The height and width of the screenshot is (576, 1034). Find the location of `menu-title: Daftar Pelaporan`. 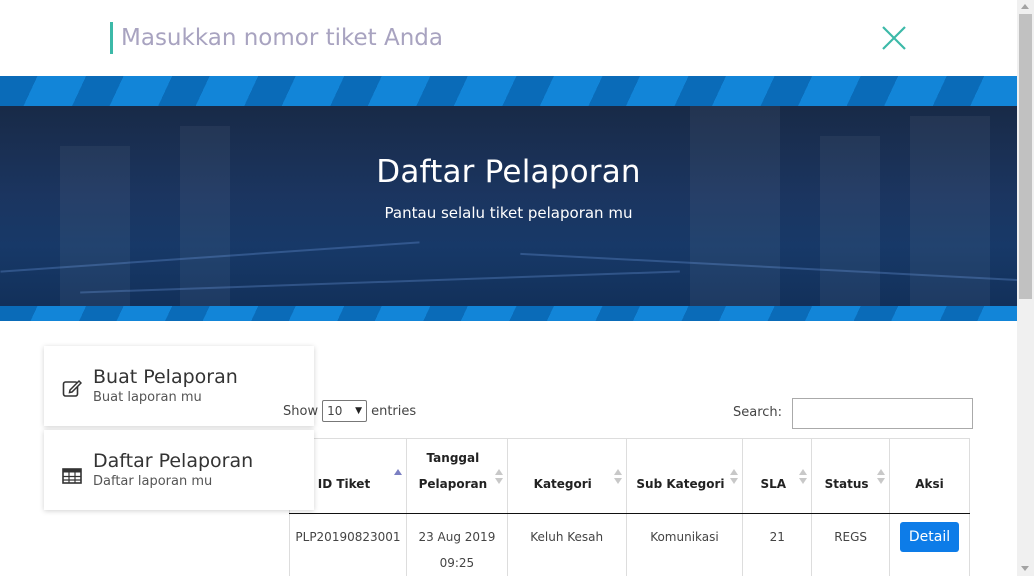

menu-title: Daftar Pelaporan is located at coordinates (173, 461).